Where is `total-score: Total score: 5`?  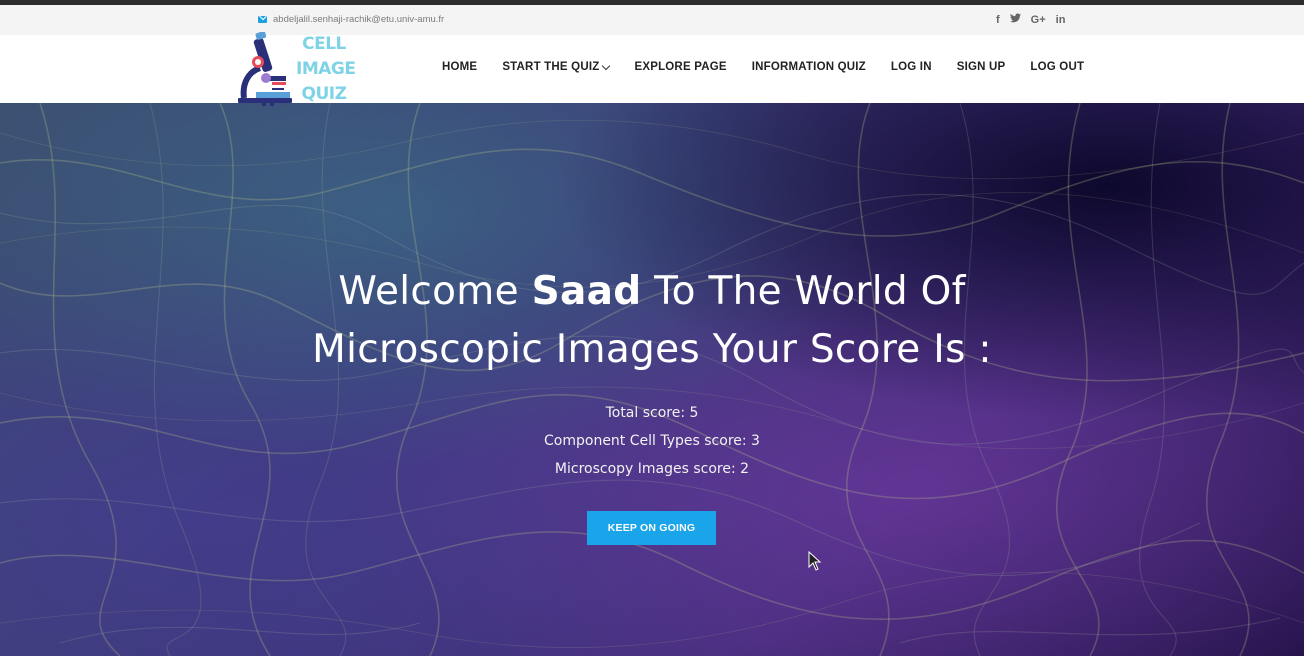
total-score: Total score: 5 is located at coordinates (652, 413).